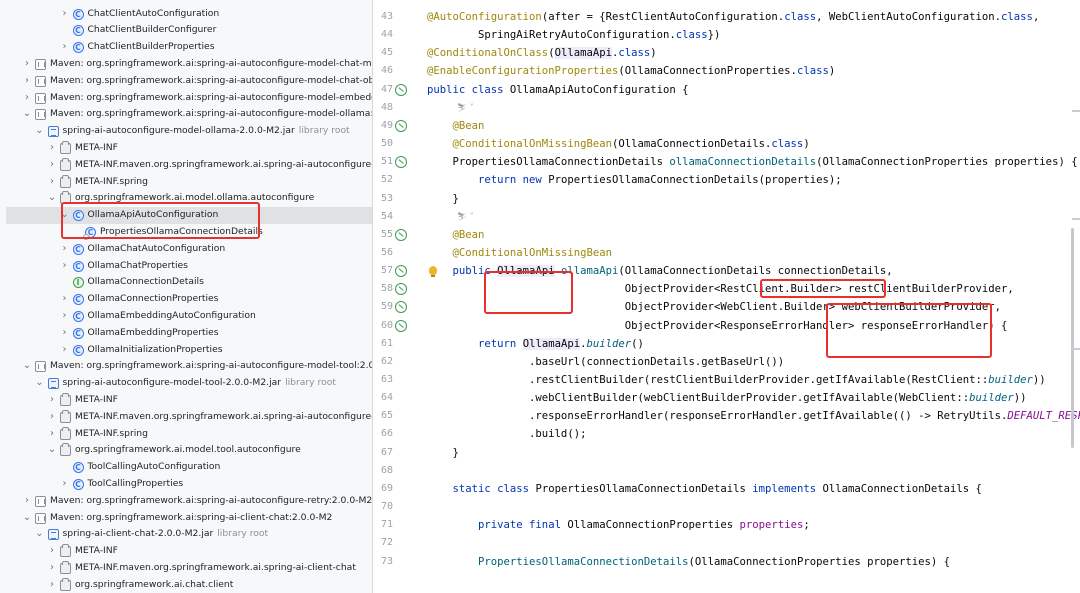 The width and height of the screenshot is (1080, 593). I want to click on line-number: 58, so click(383, 289).